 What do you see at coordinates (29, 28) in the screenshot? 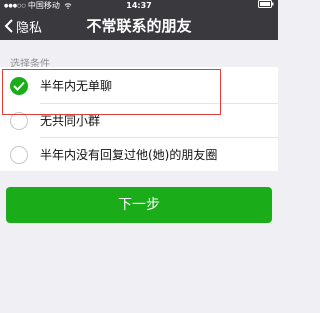
I see `back-label: 隐私` at bounding box center [29, 28].